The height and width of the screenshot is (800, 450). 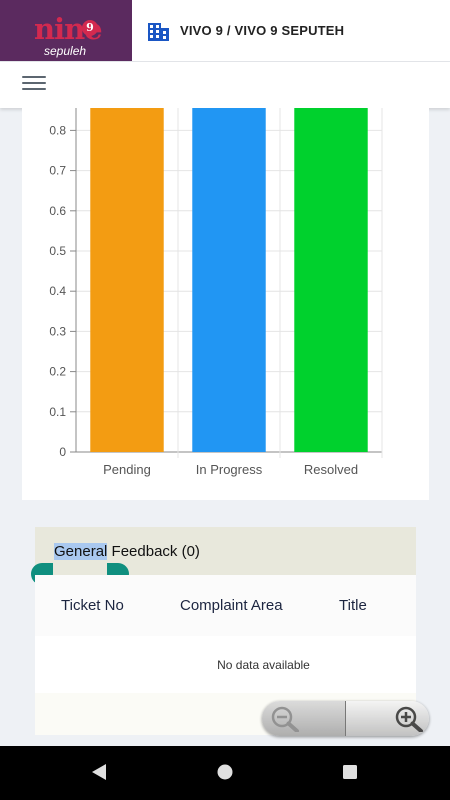 I want to click on zoom-out-button, so click(x=303, y=718).